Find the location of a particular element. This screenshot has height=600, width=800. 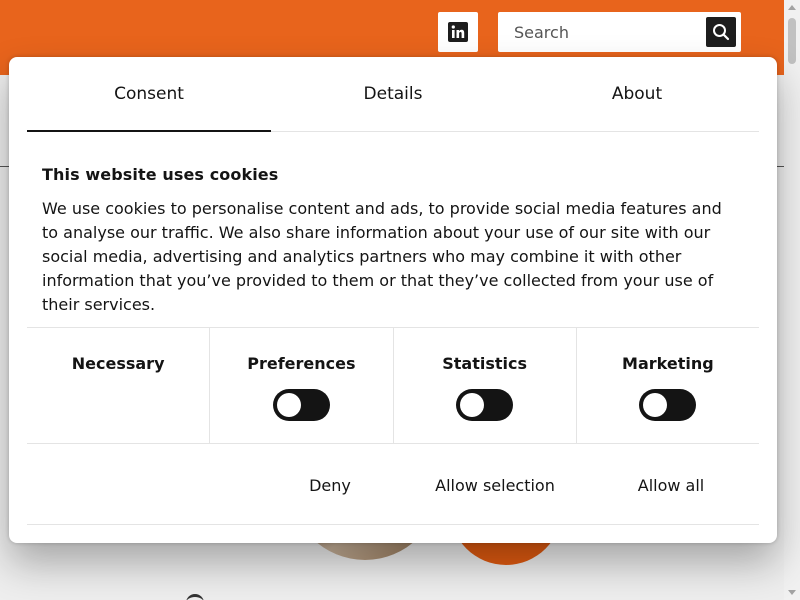

category-necessary: Necessary is located at coordinates (119, 385).